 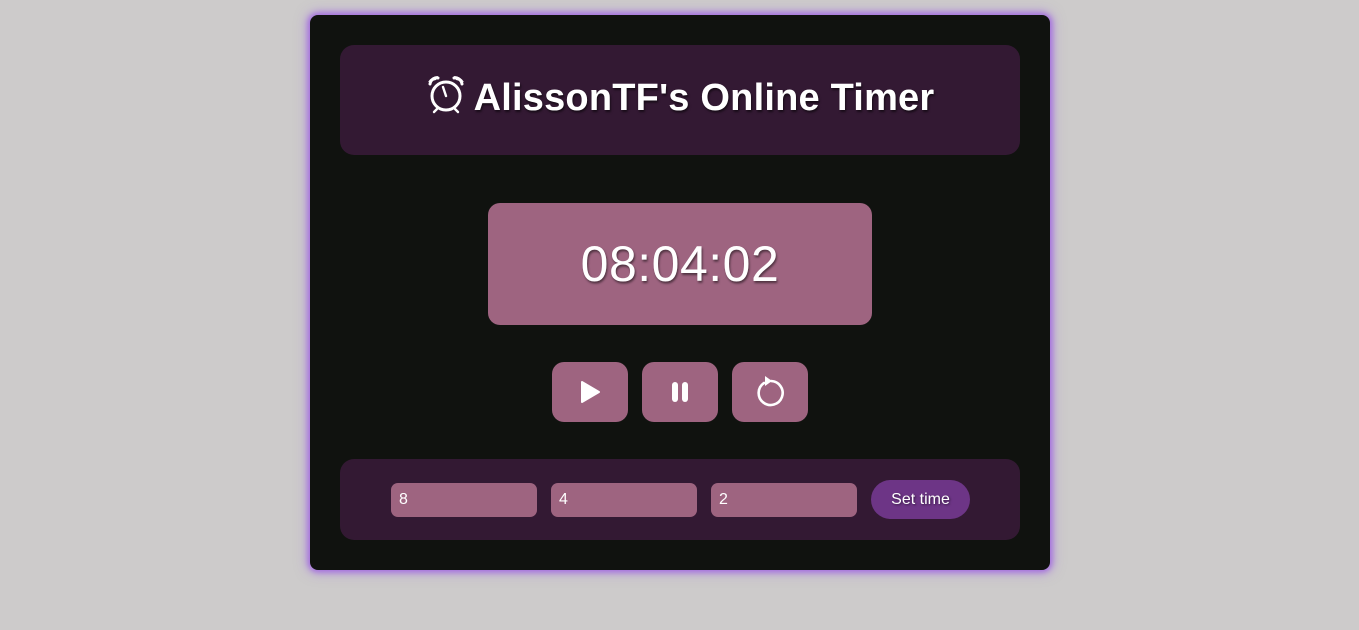 I want to click on time-setter-panel: Set time, so click(x=680, y=499).